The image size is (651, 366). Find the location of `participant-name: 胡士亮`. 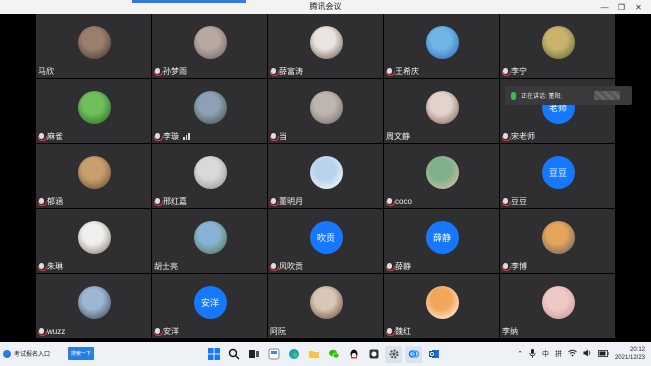

participant-name: 胡士亮 is located at coordinates (166, 266).